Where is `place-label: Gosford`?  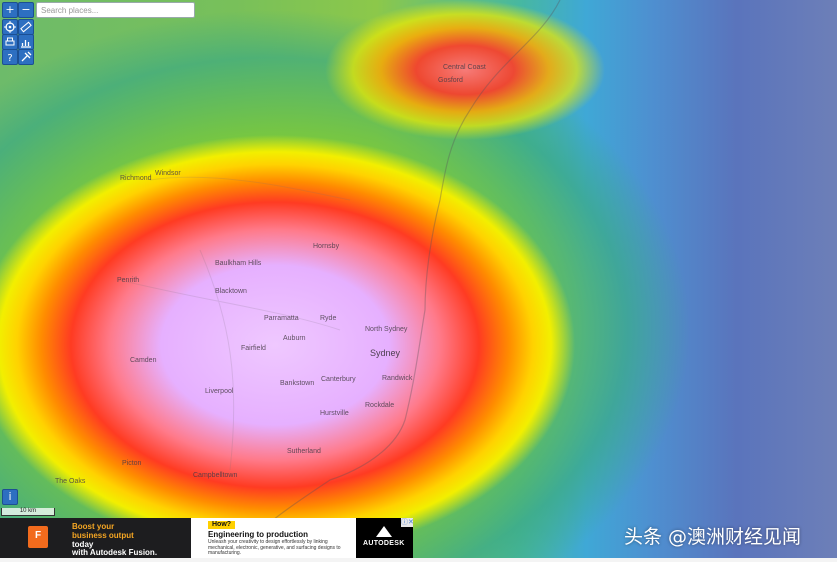
place-label: Gosford is located at coordinates (450, 80).